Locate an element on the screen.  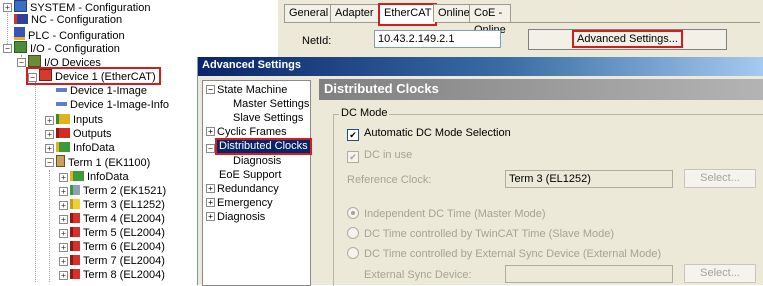
radio-selected-icon is located at coordinates (353, 213).